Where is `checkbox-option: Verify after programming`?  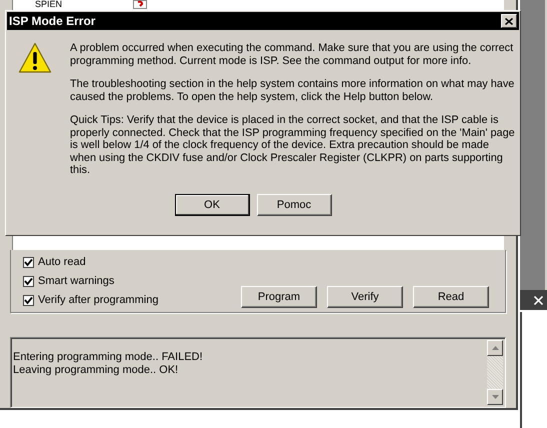
checkbox-option: Verify after programming is located at coordinates (90, 300).